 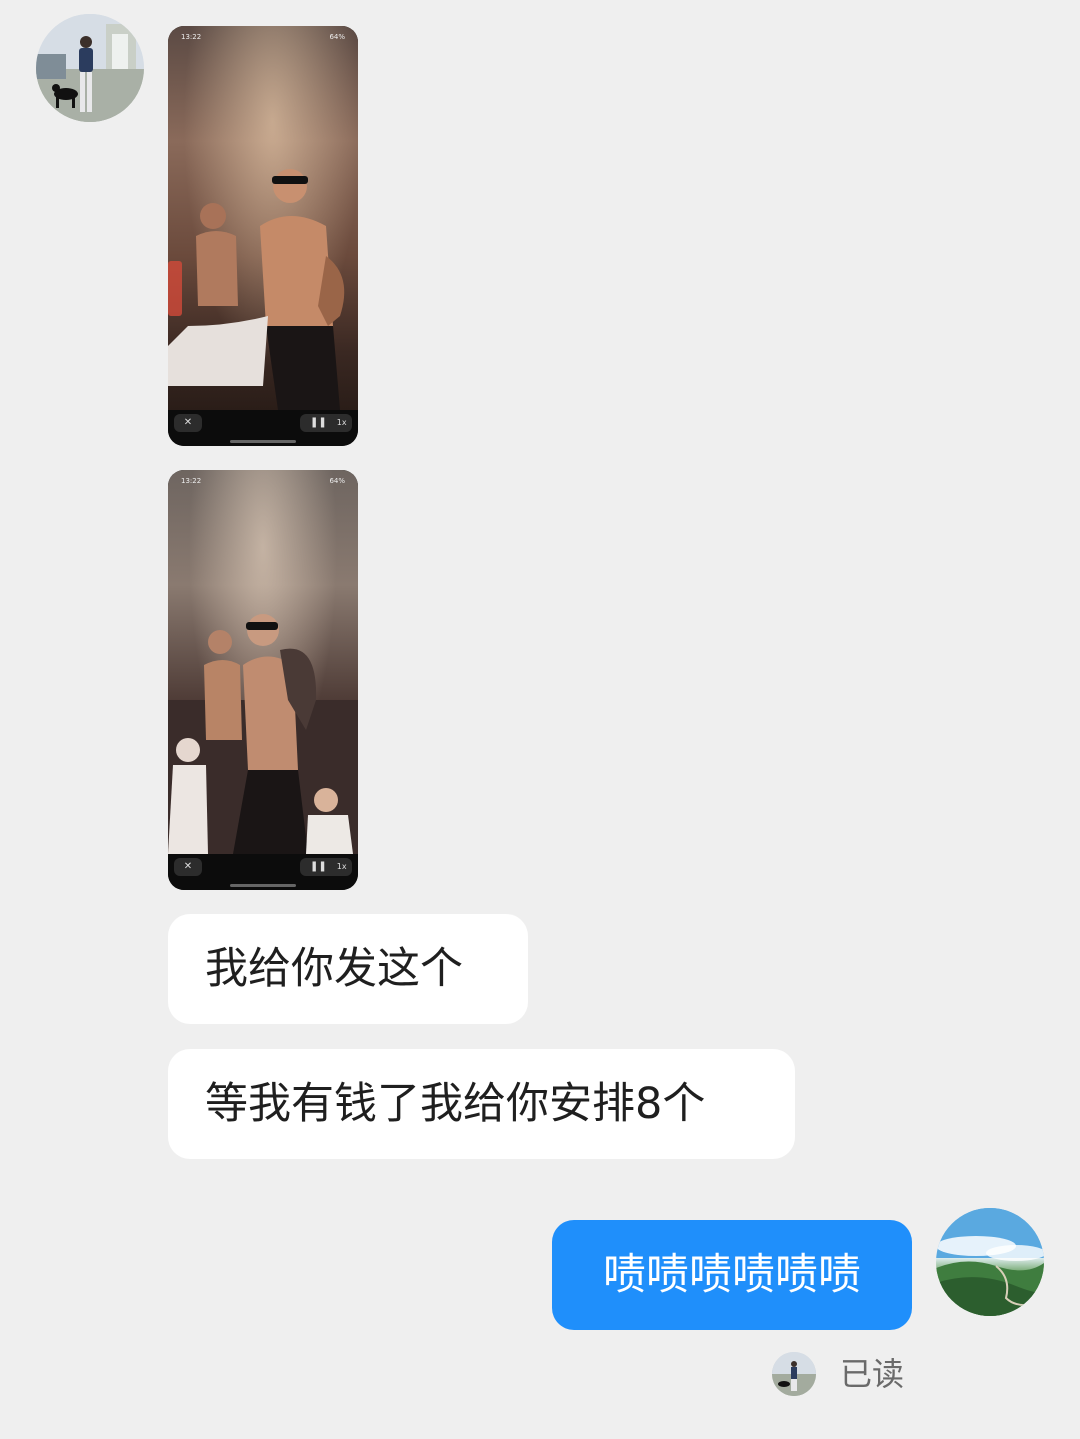 I want to click on contact-avatar, so click(x=90, y=68).